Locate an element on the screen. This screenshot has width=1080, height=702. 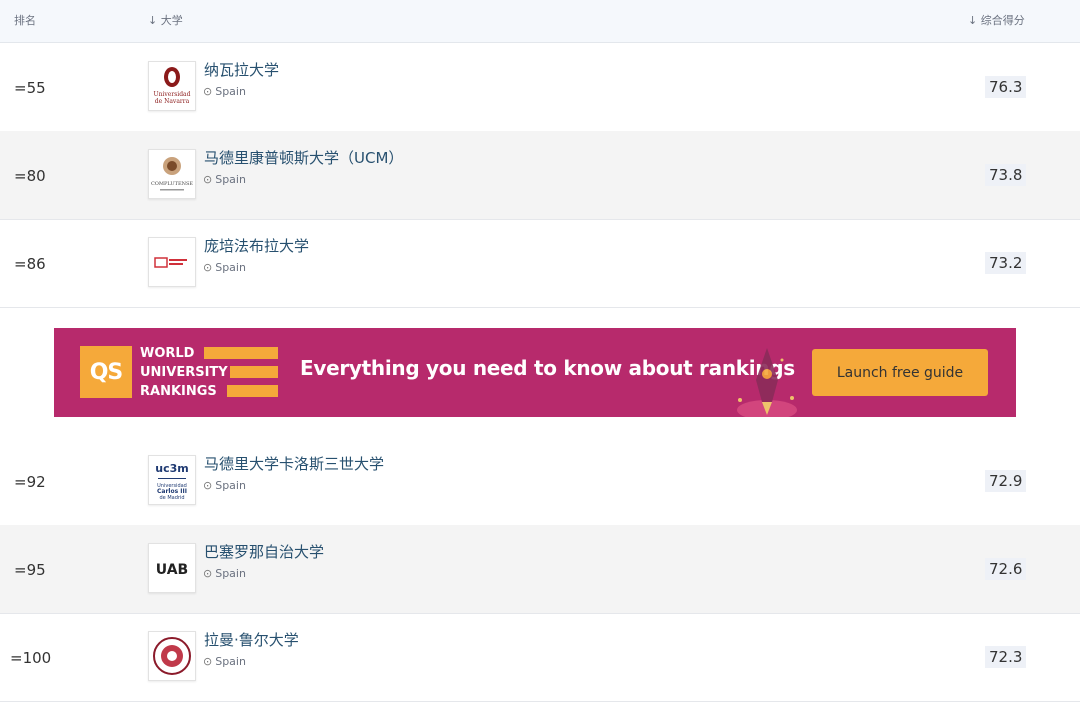
overall-score: 72.6 is located at coordinates (1006, 569).